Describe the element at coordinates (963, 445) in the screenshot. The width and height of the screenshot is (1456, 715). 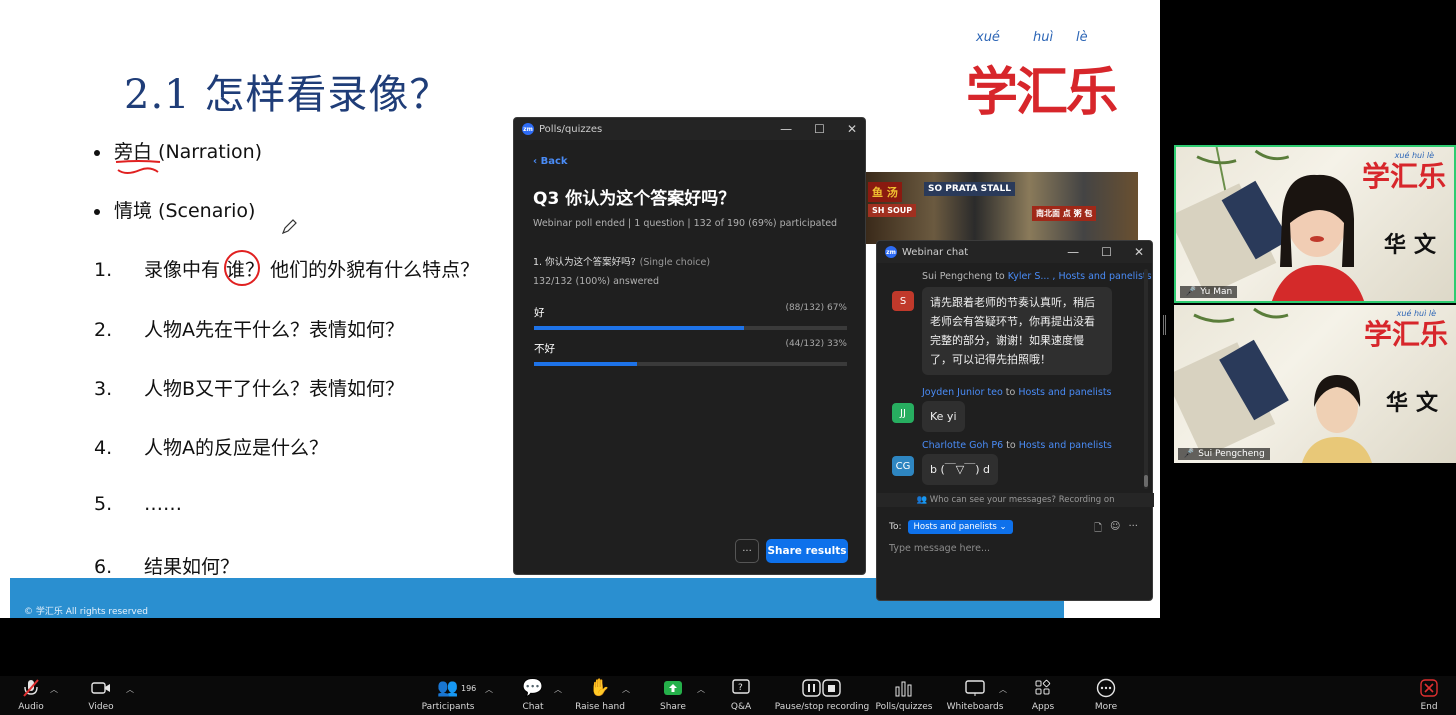
I see `sender-name: Charlotte Goh P6` at that location.